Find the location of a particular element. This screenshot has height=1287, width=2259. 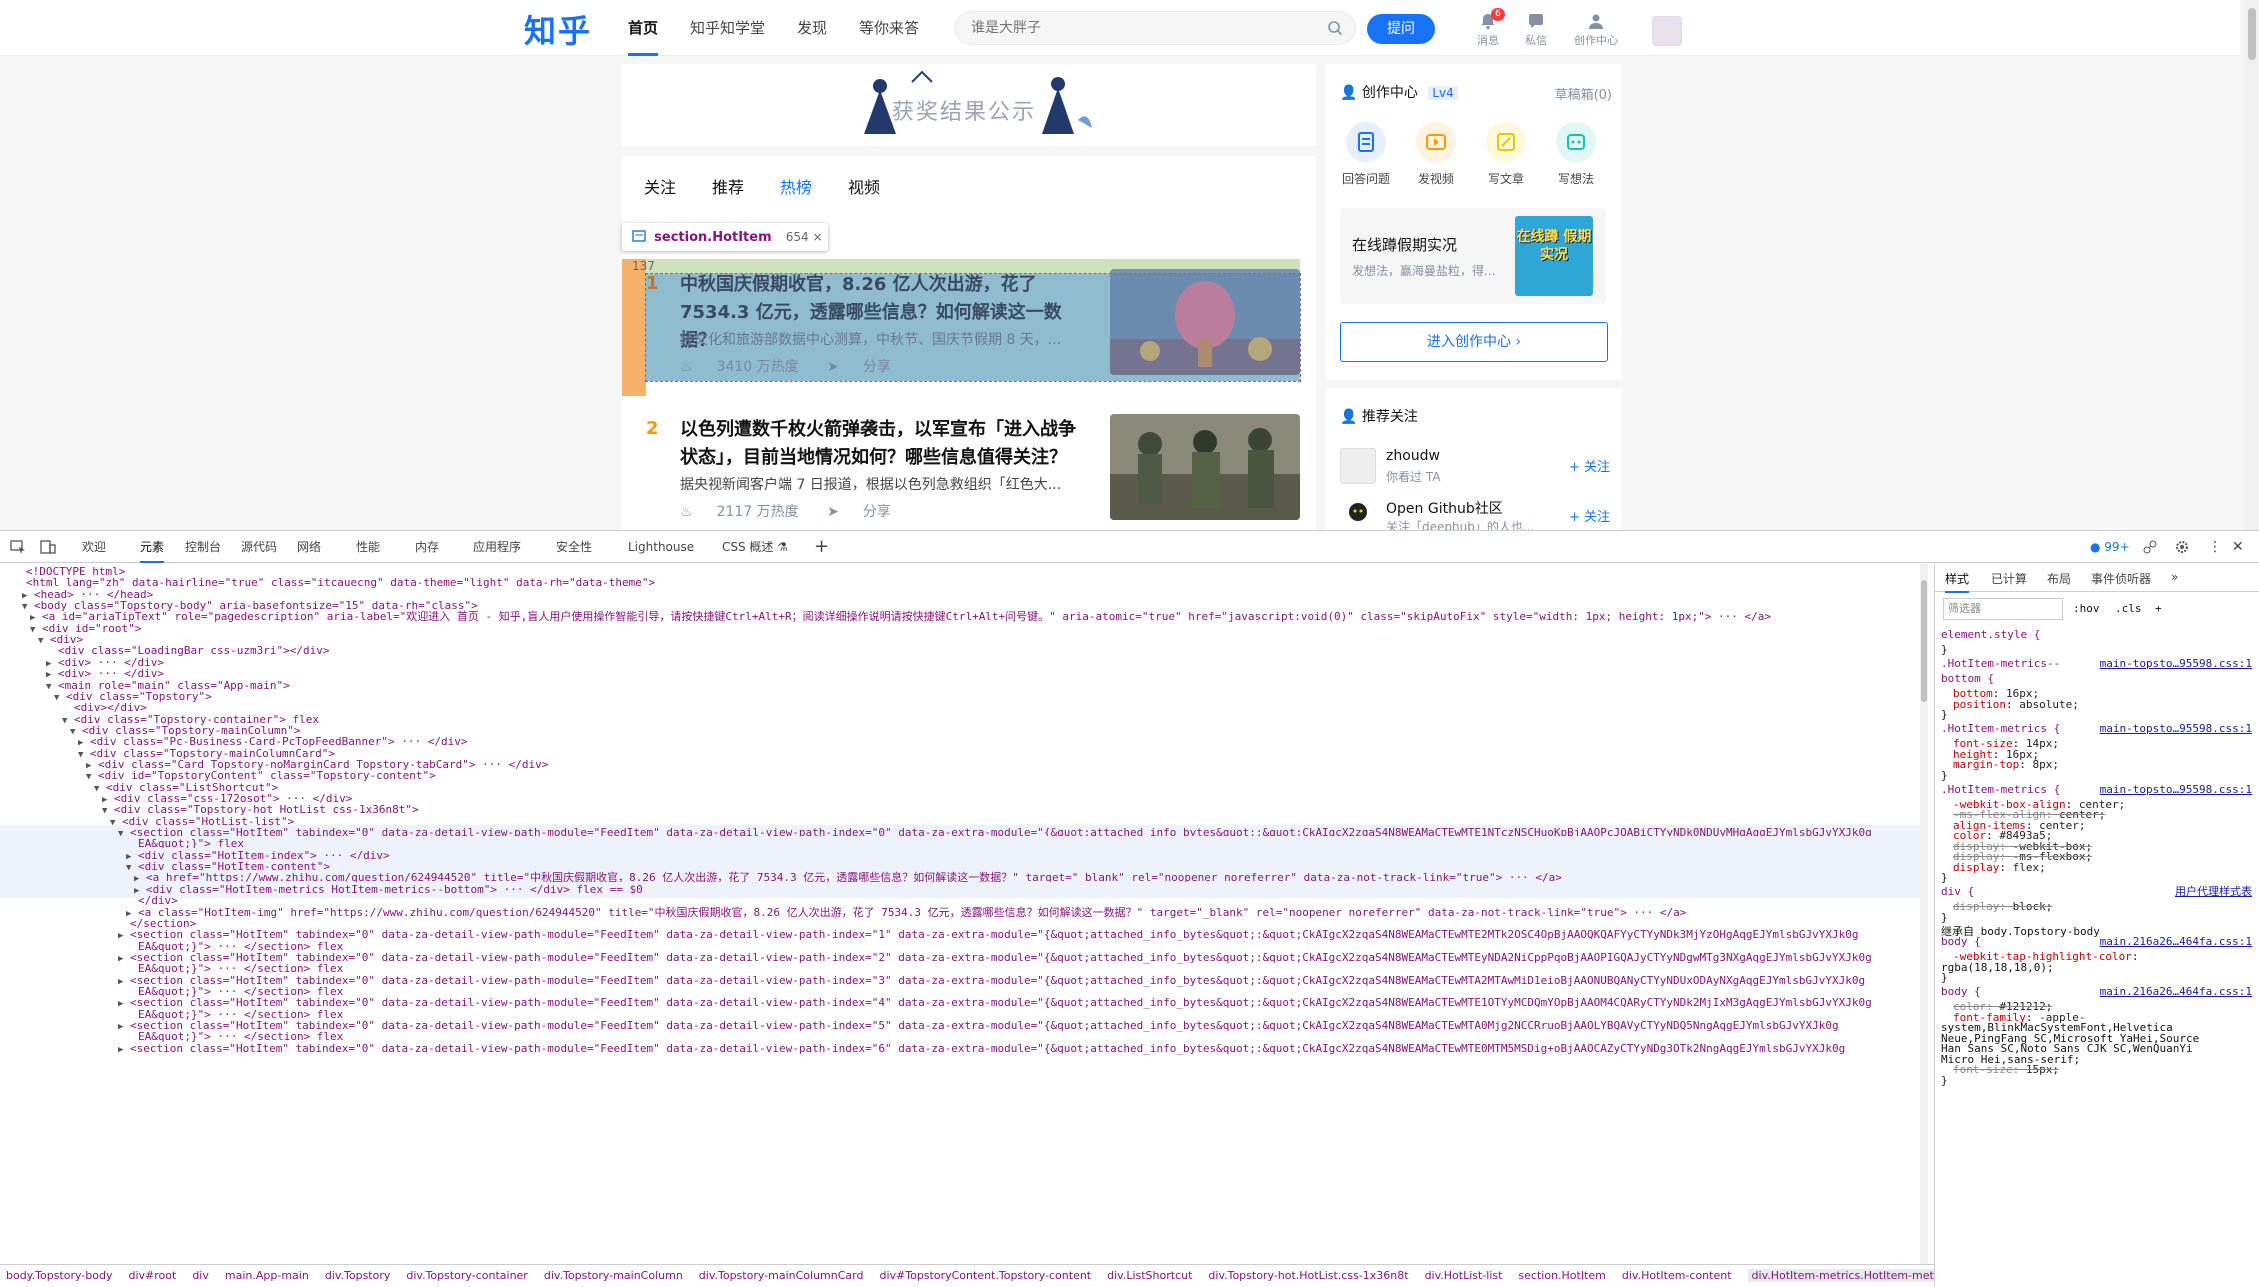

styles-filter-input: 筛选器 is located at coordinates (2003, 609).